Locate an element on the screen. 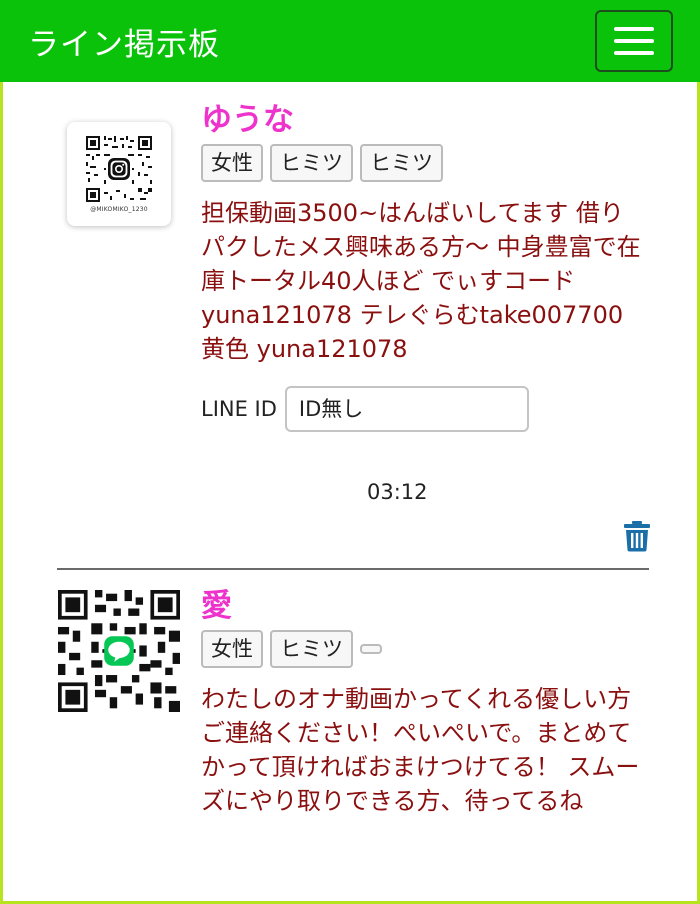 Image resolution: width=700 pixels, height=904 pixels. tag-list: 女性 ヒミツ ヒミツ is located at coordinates (425, 163).